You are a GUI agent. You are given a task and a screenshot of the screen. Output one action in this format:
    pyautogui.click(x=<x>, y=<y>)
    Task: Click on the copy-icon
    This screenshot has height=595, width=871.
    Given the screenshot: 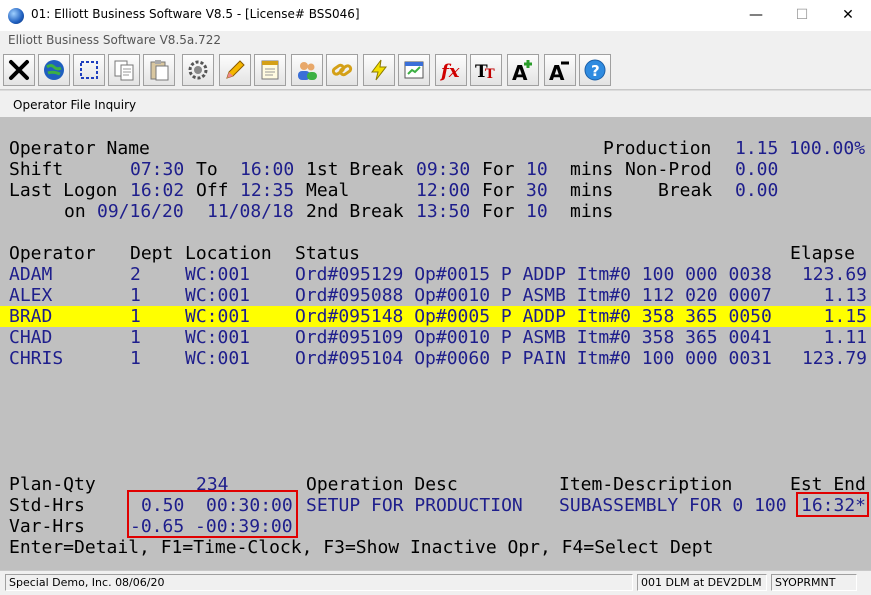 What is the action you would take?
    pyautogui.click(x=124, y=70)
    